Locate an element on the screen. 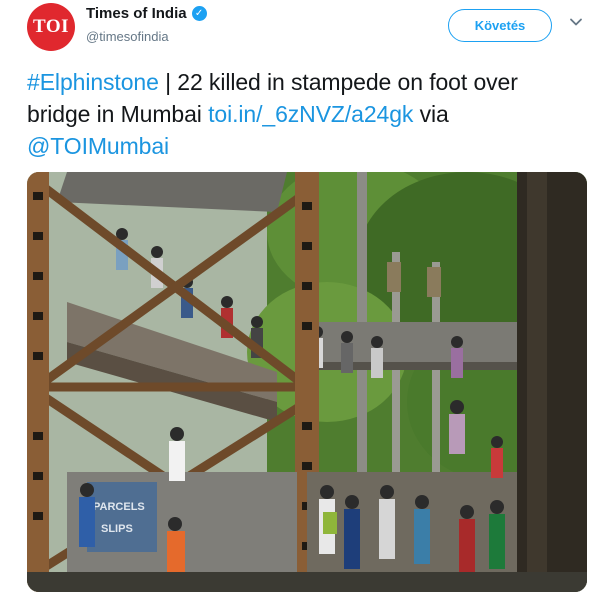  chevron-down-icon is located at coordinates (576, 22).